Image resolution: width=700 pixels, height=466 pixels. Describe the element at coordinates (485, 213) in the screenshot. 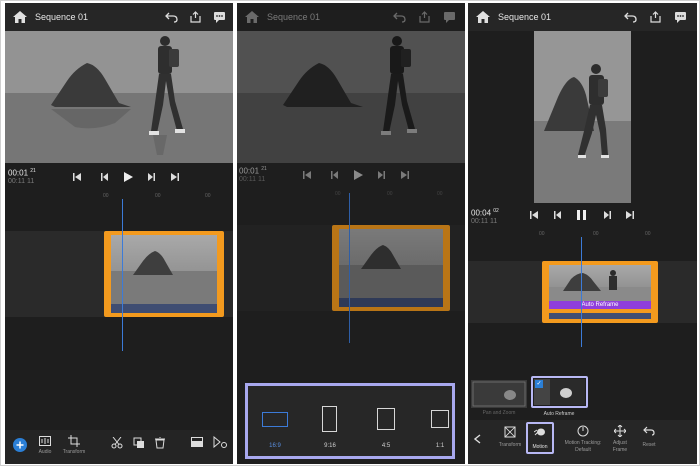

I see `current-time: 00:04 02` at that location.